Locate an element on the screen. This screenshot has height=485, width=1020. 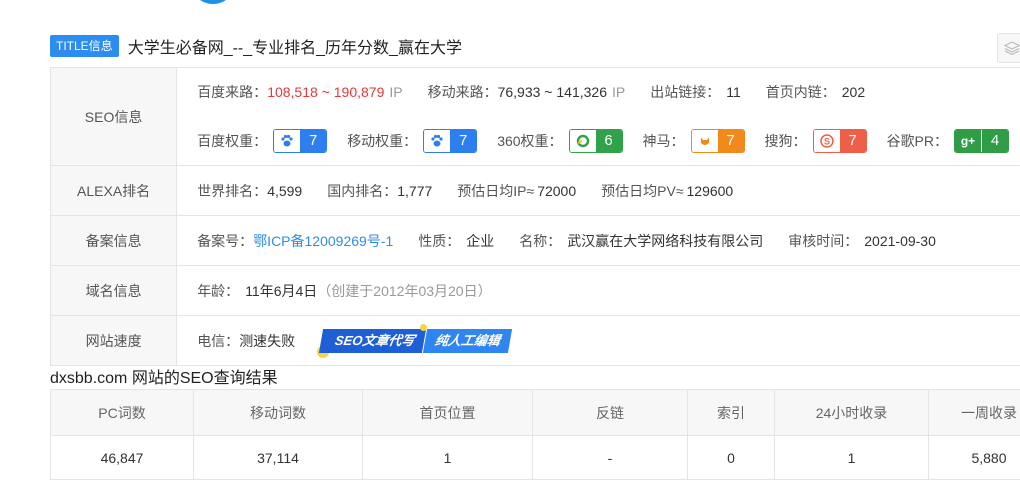
domain-label: 域名信息 is located at coordinates (113, 290).